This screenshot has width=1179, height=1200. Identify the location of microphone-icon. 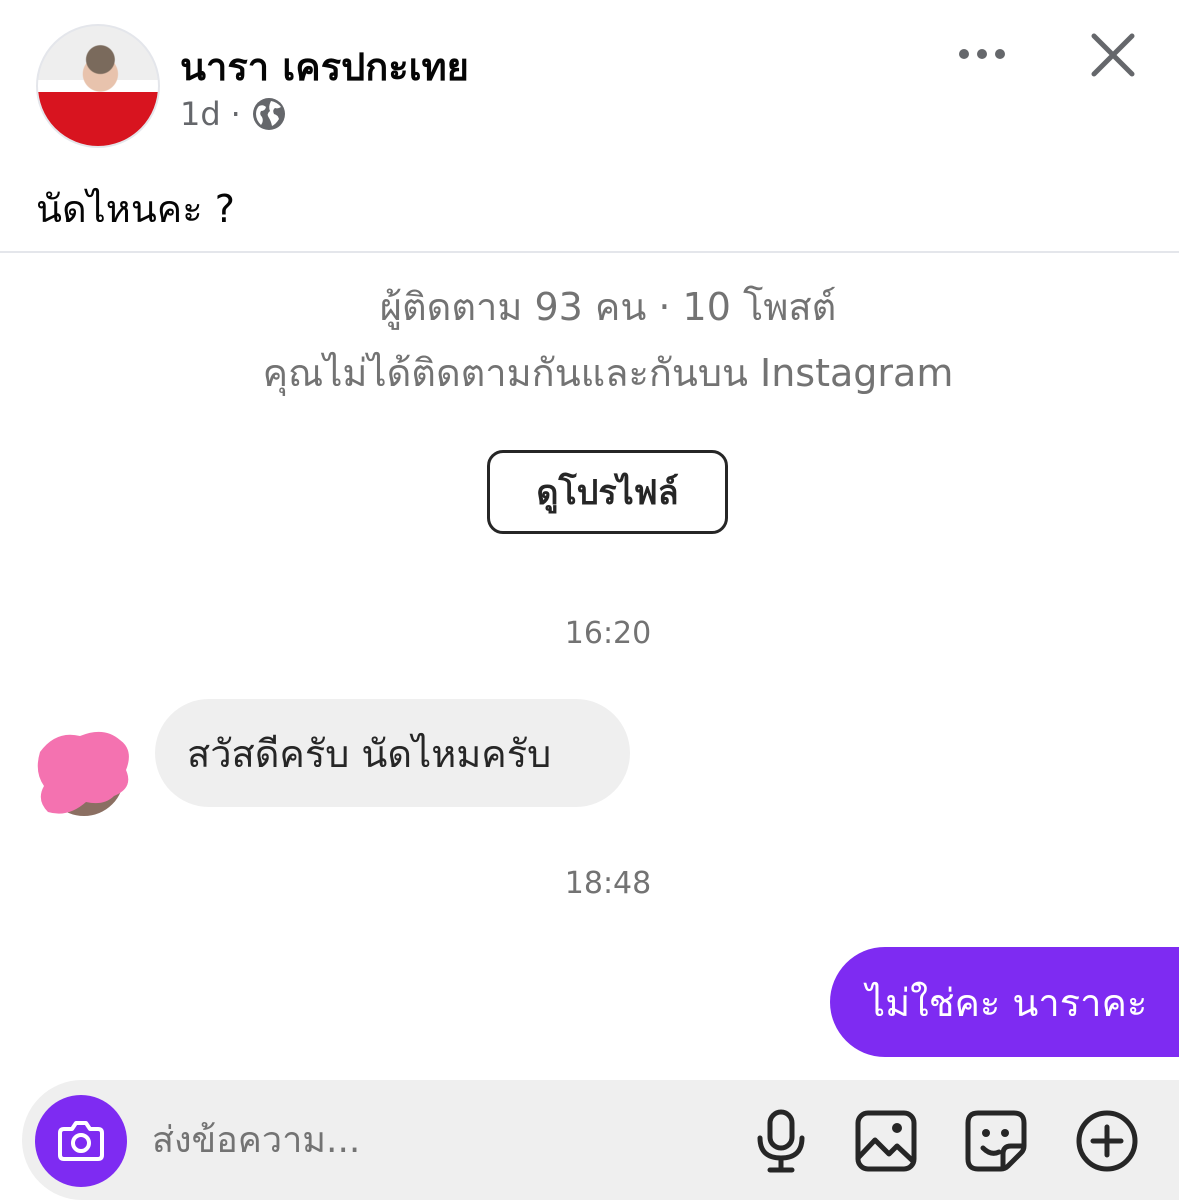
(781, 1141).